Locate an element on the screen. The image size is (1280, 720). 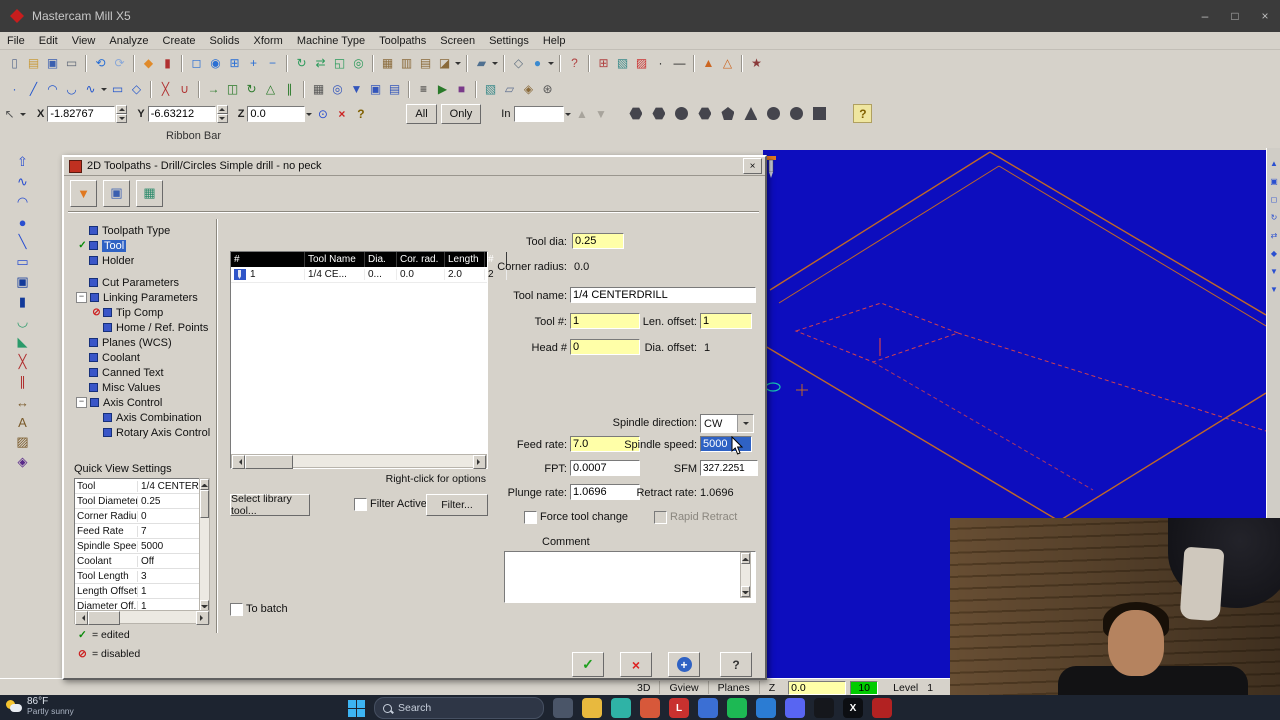
tool-dia-input is located at coordinates (598, 241).